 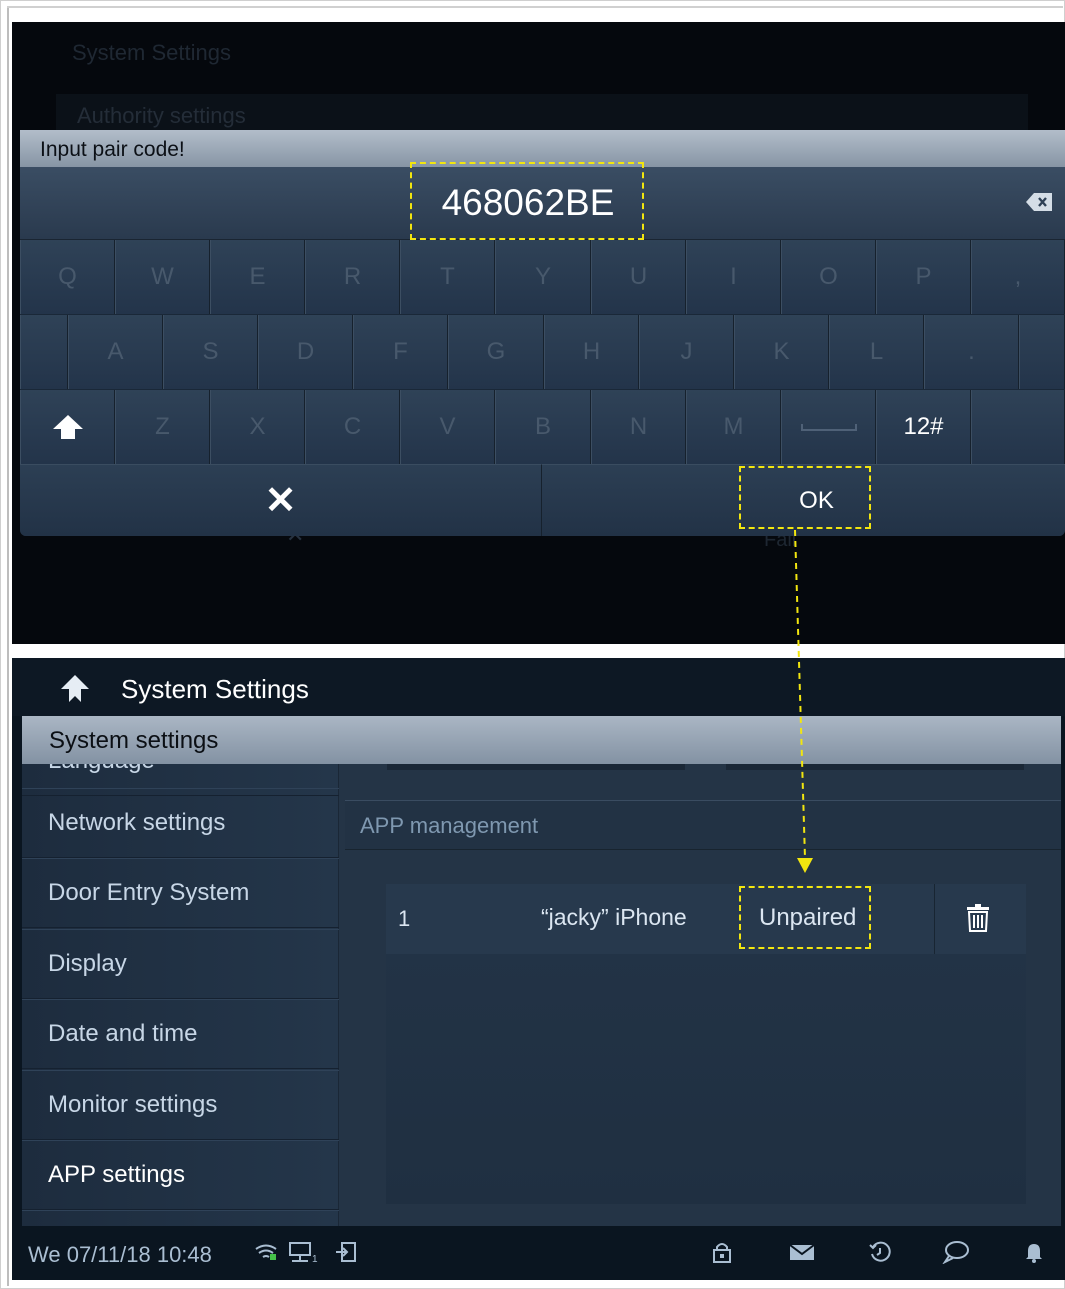 I want to click on cancel-button: ✕, so click(x=281, y=500).